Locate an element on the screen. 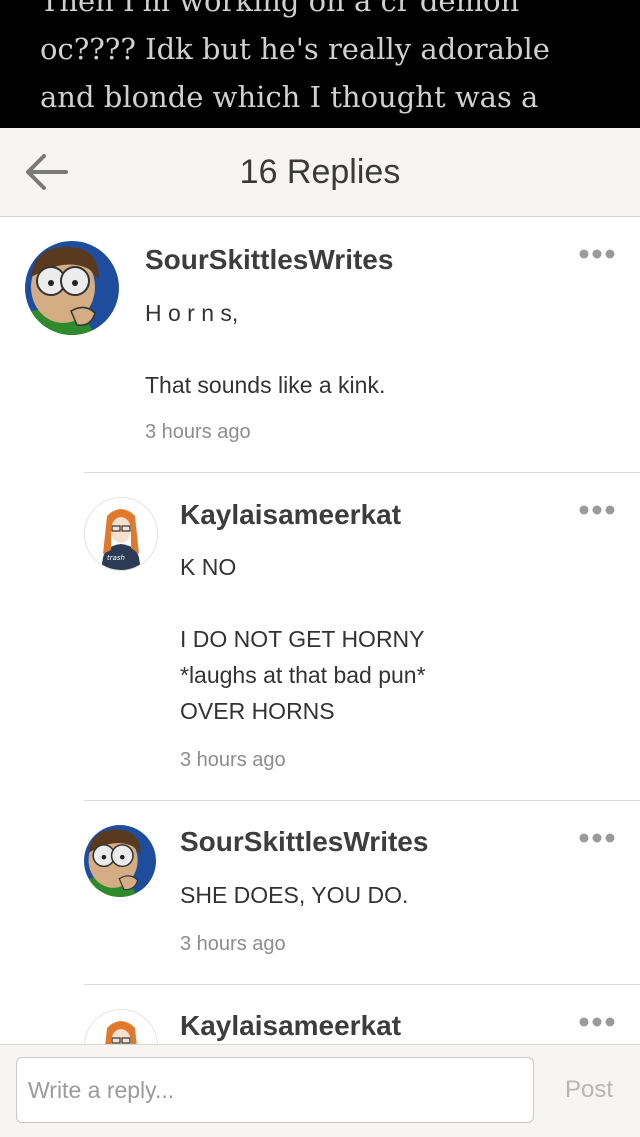  back-button is located at coordinates (46, 172).